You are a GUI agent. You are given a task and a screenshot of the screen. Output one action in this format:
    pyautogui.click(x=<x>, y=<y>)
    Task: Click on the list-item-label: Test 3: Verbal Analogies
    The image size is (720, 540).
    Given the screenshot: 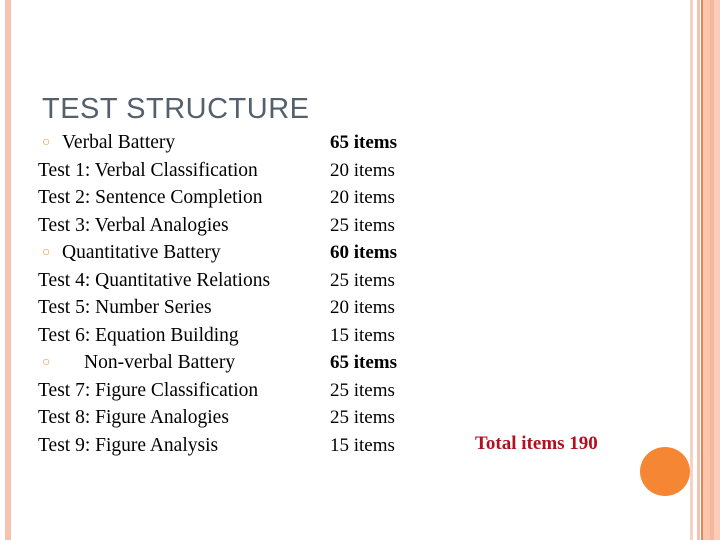 What is the action you would take?
    pyautogui.click(x=133, y=225)
    